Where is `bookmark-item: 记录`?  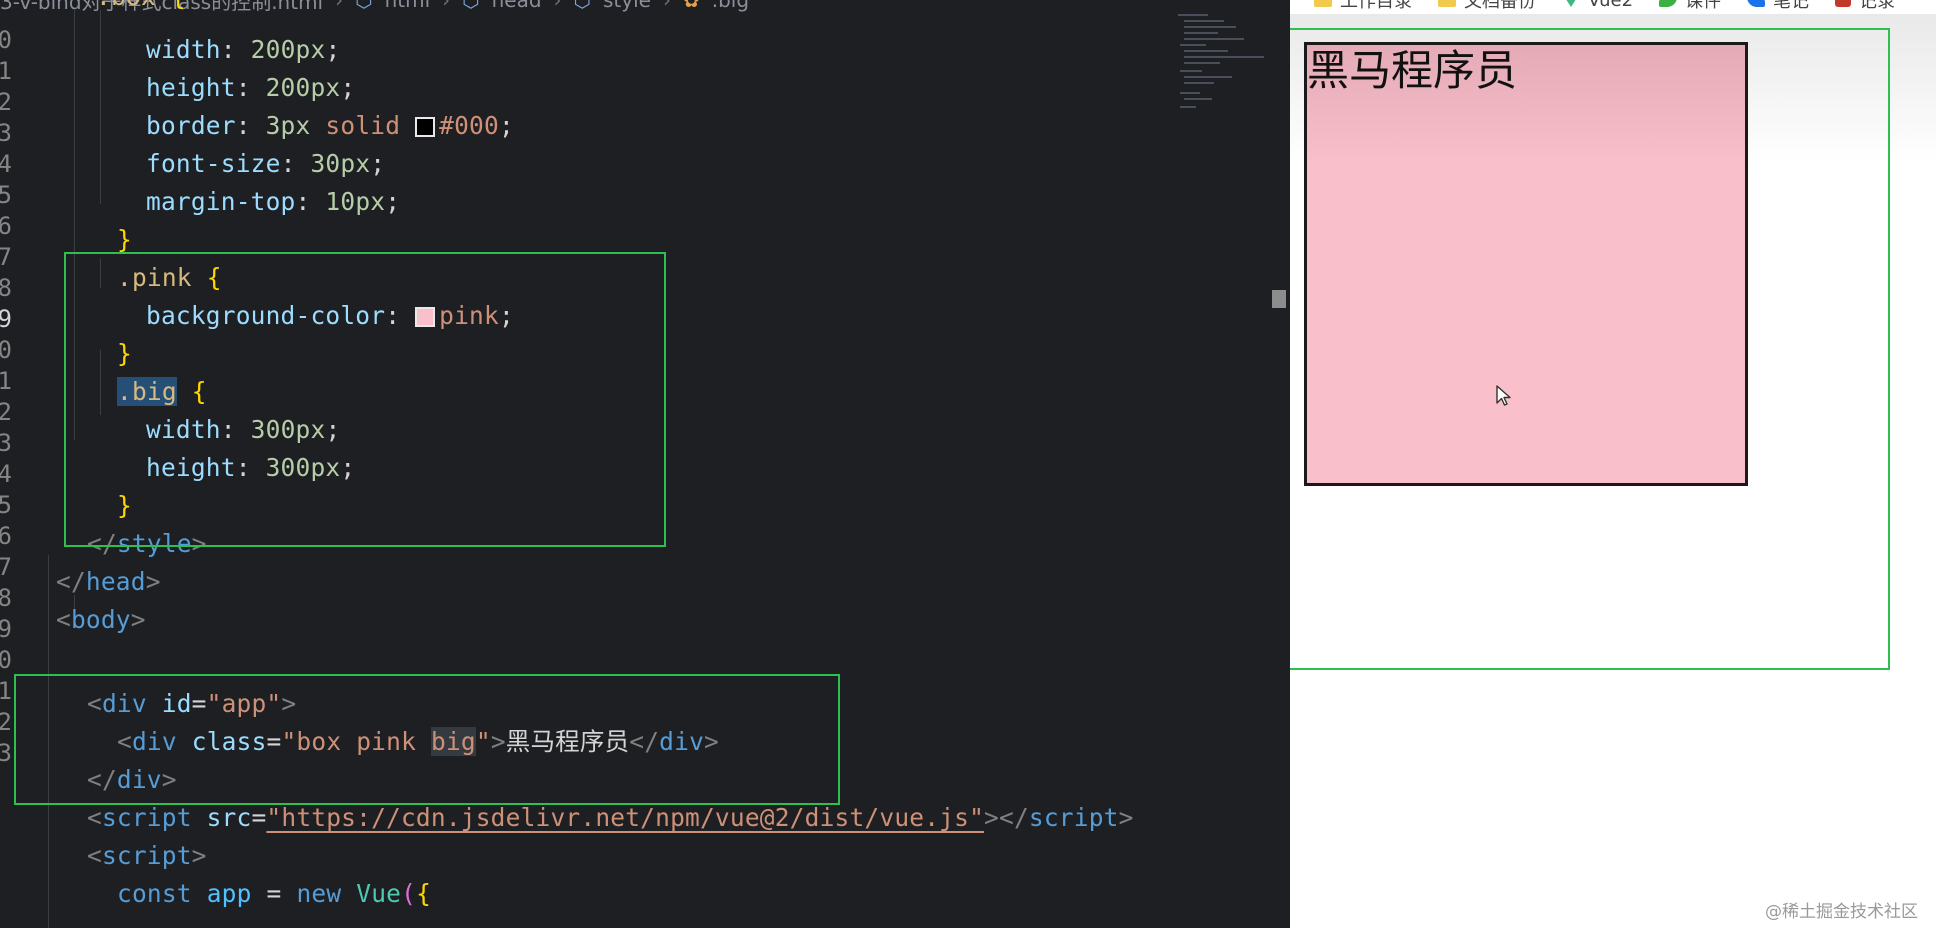 bookmark-item: 记录 is located at coordinates (1865, 6).